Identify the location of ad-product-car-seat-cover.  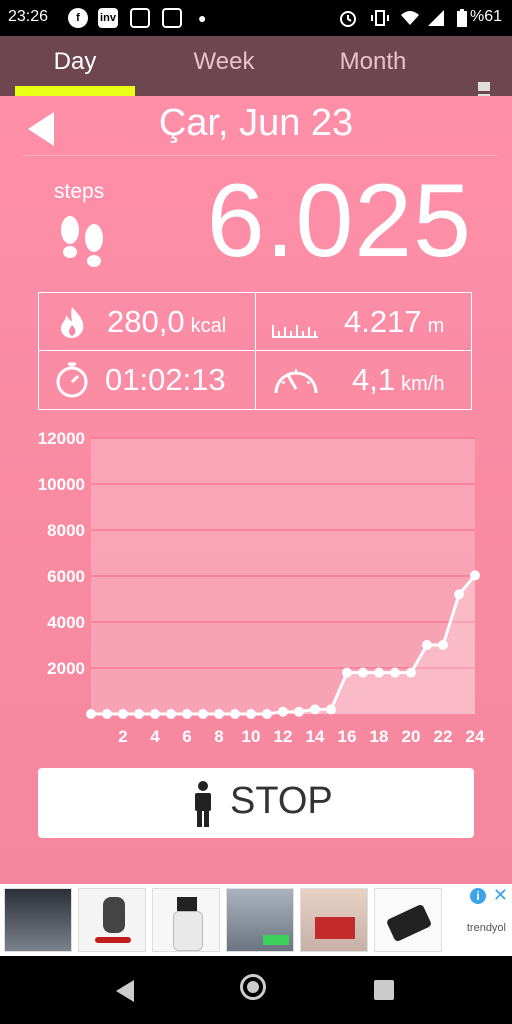
(260, 920).